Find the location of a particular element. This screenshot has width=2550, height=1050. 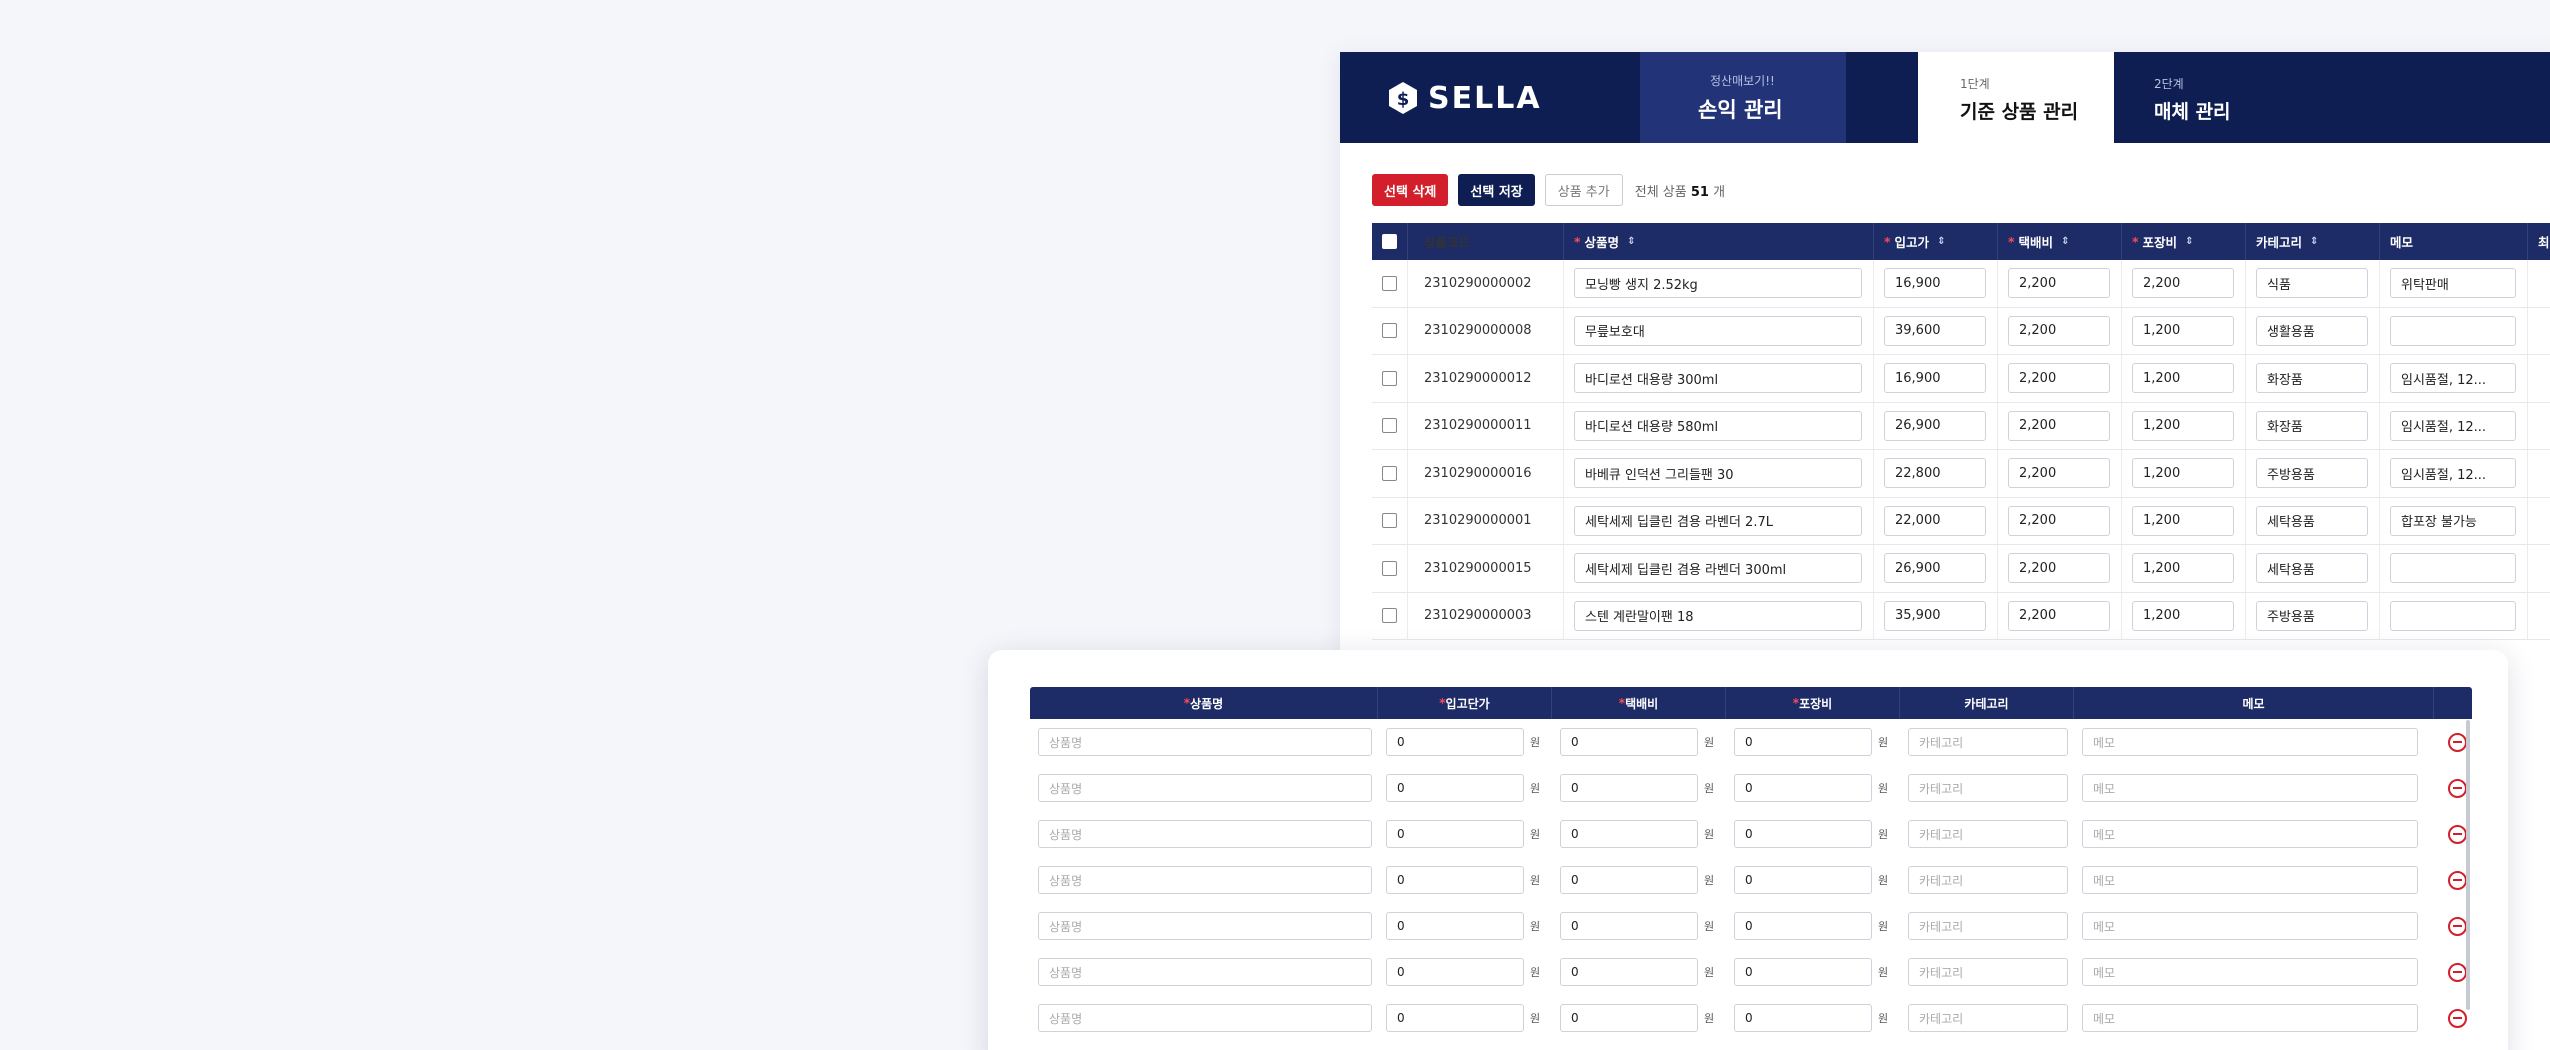

delete-selected-button: 선택 삭제 is located at coordinates (1410, 190).